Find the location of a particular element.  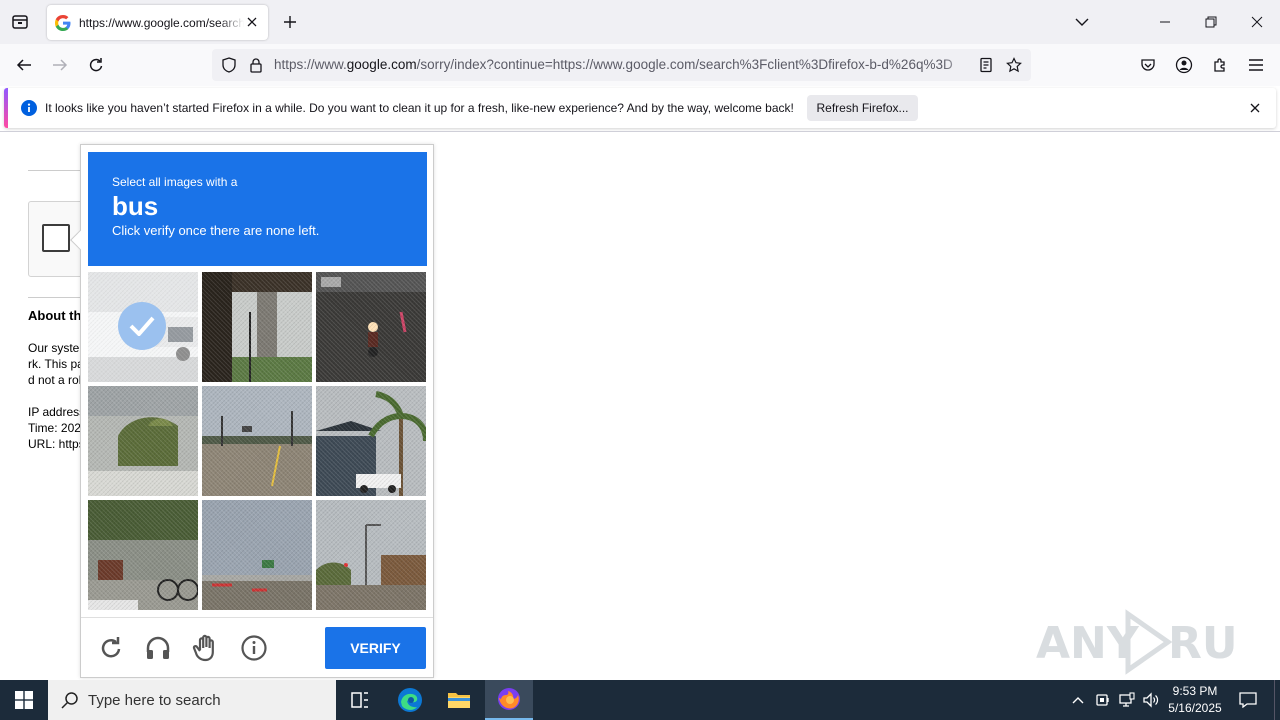

file-explorer-taskbar-button is located at coordinates (459, 700).